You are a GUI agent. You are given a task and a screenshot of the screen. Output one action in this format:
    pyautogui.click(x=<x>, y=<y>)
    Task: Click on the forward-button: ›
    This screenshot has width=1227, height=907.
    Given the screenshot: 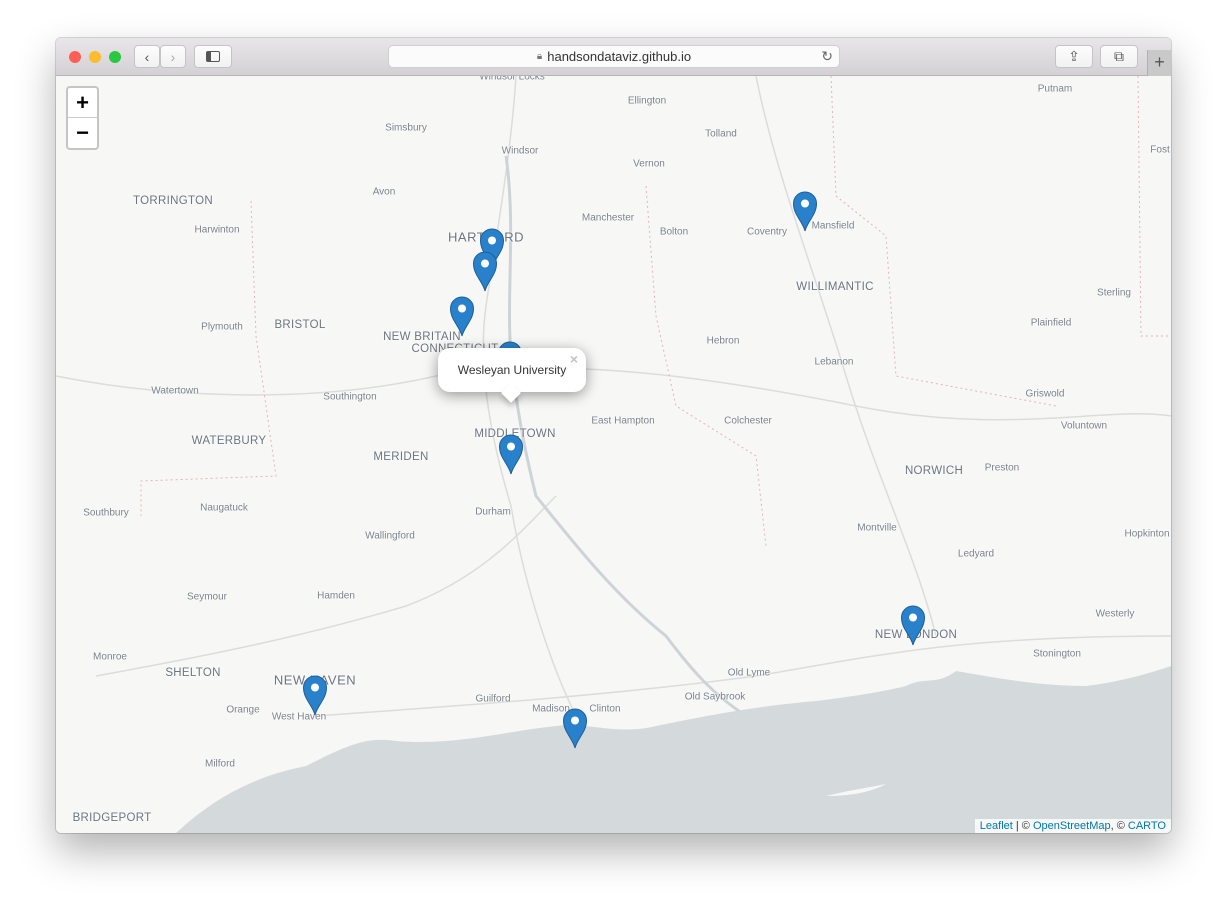 What is the action you would take?
    pyautogui.click(x=173, y=56)
    